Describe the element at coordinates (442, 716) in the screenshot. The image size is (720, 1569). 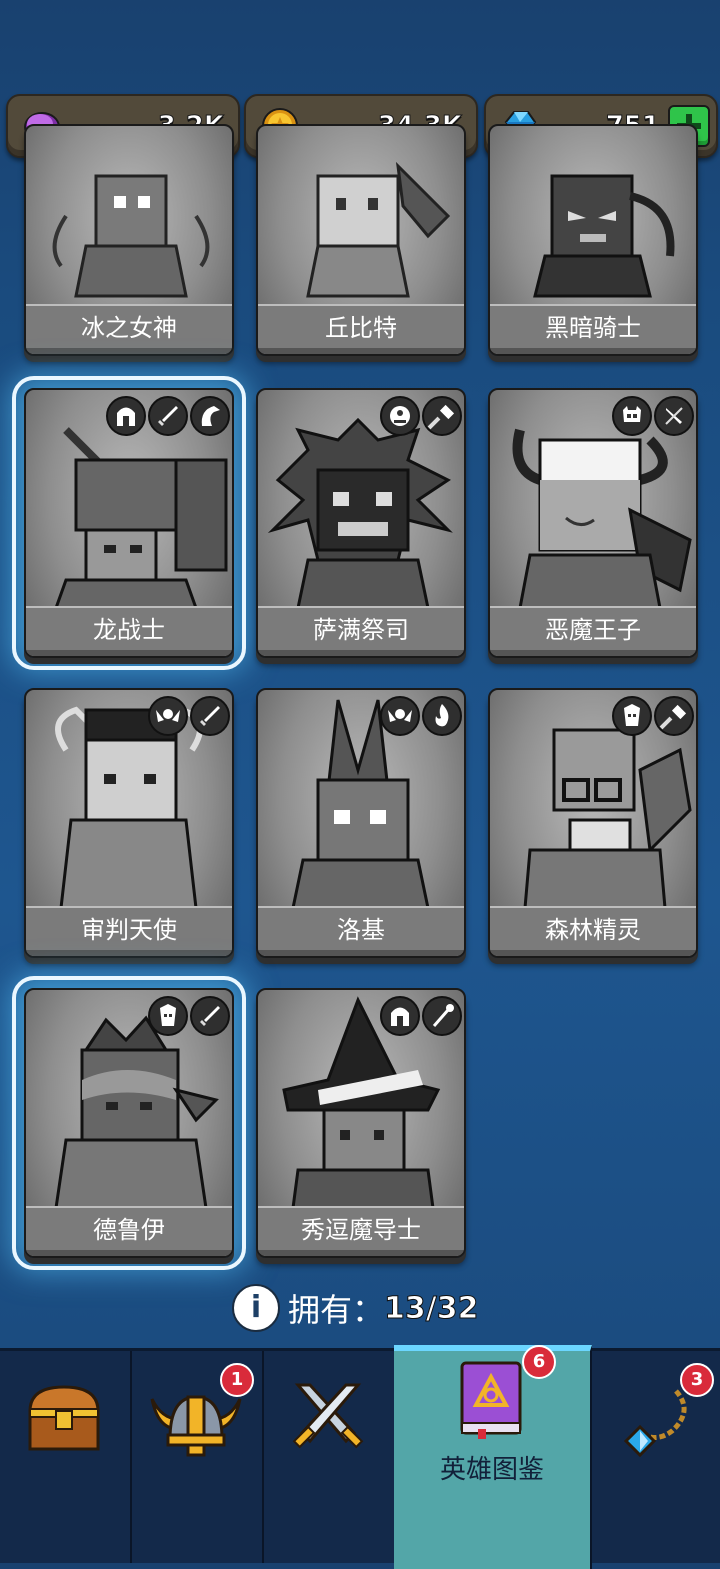
I see `fire-icon` at that location.